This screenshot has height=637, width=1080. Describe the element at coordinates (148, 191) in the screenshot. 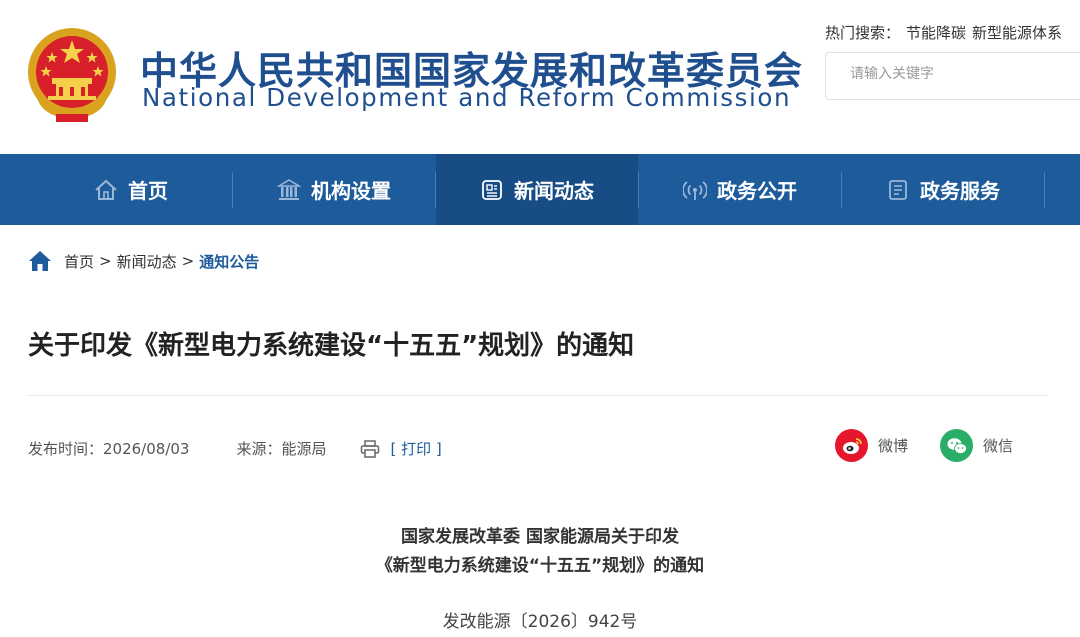

I see `nav-label: 首页` at that location.